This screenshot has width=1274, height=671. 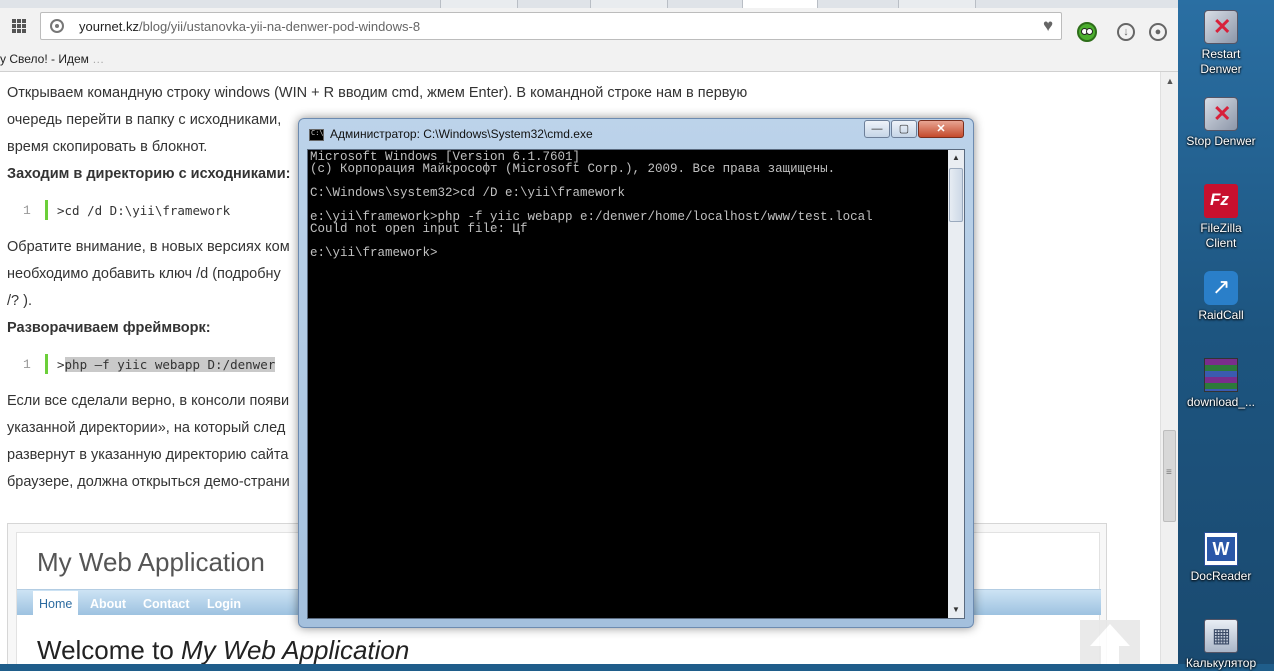 I want to click on section-heading: Разворачиваем фреймворк:, so click(x=109, y=328).